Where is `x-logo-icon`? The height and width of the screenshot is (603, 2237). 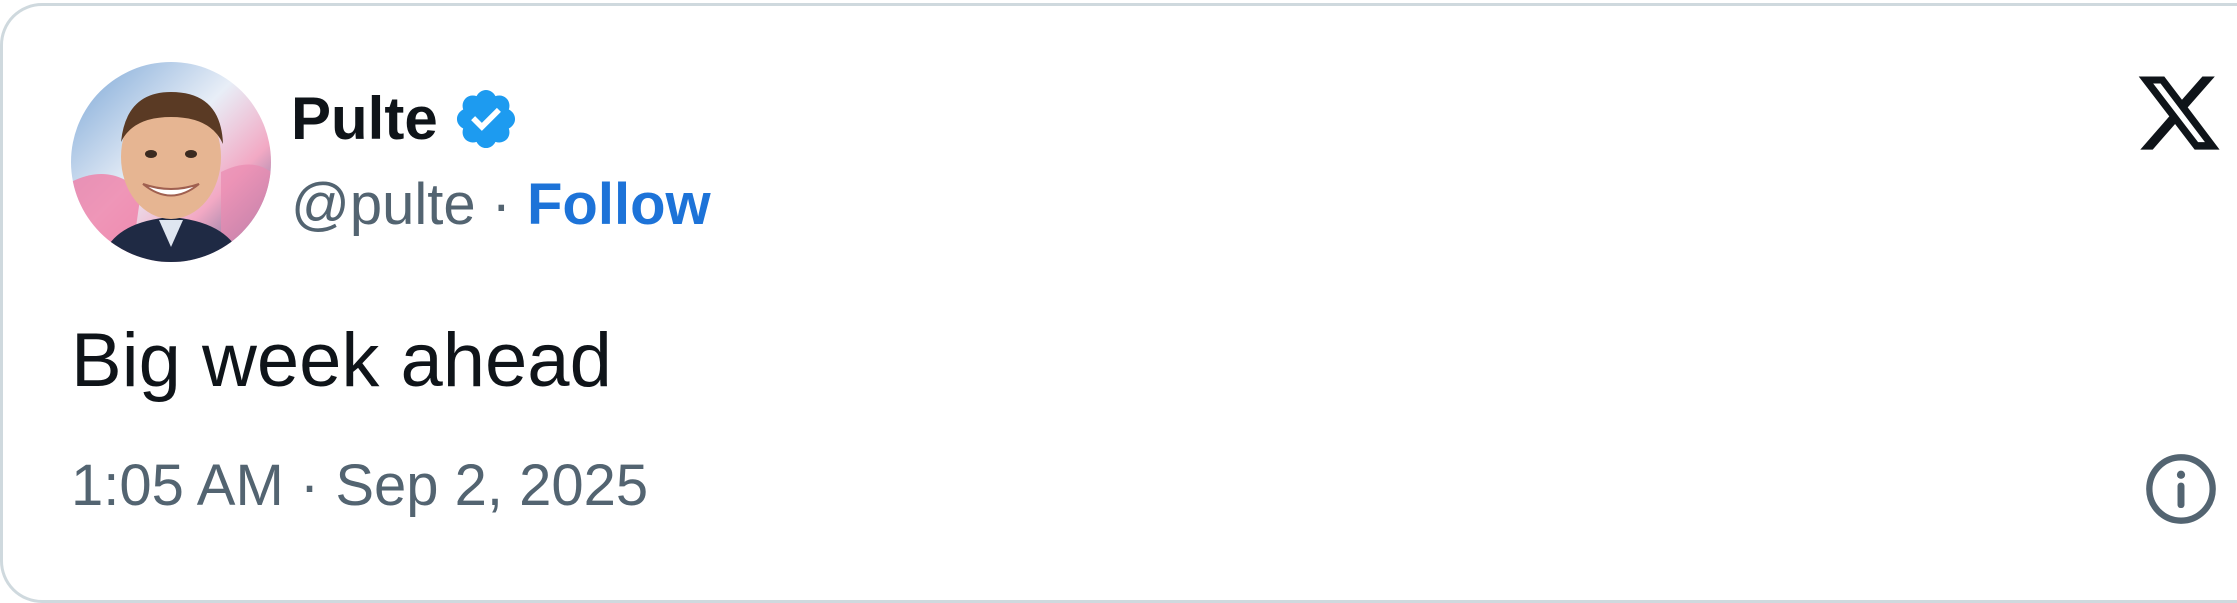 x-logo-icon is located at coordinates (2179, 113).